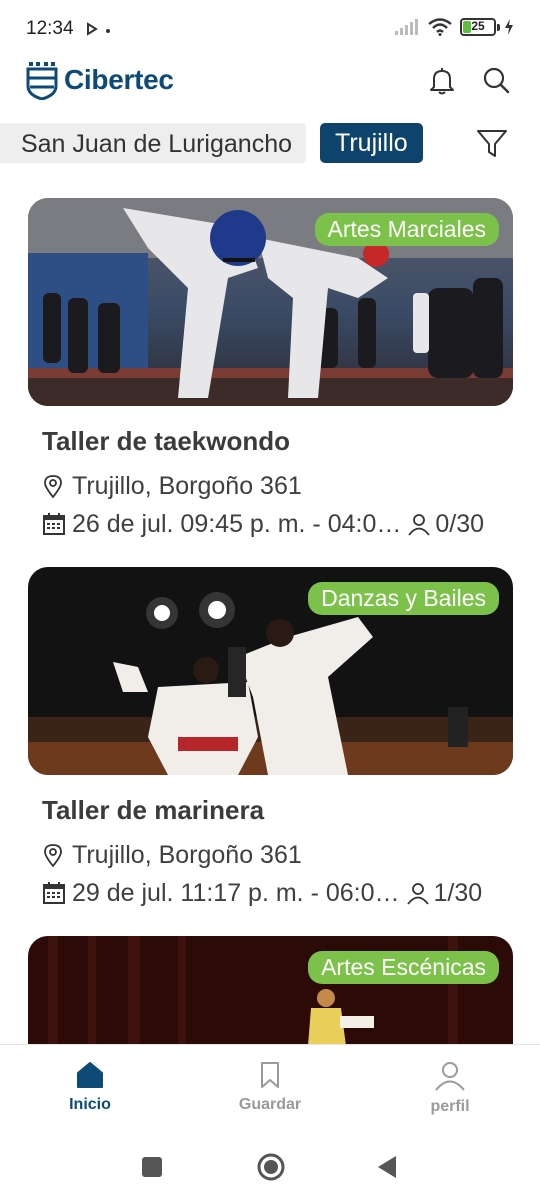 This screenshot has width=540, height=1200. What do you see at coordinates (450, 1106) in the screenshot?
I see `nav-profile-label: perfil` at bounding box center [450, 1106].